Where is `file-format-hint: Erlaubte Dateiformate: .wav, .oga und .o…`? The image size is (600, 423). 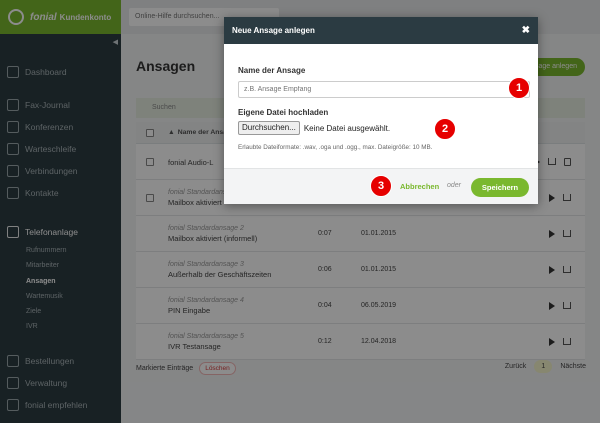 file-format-hint: Erlaubte Dateiformate: .wav, .oga und .o… is located at coordinates (335, 147).